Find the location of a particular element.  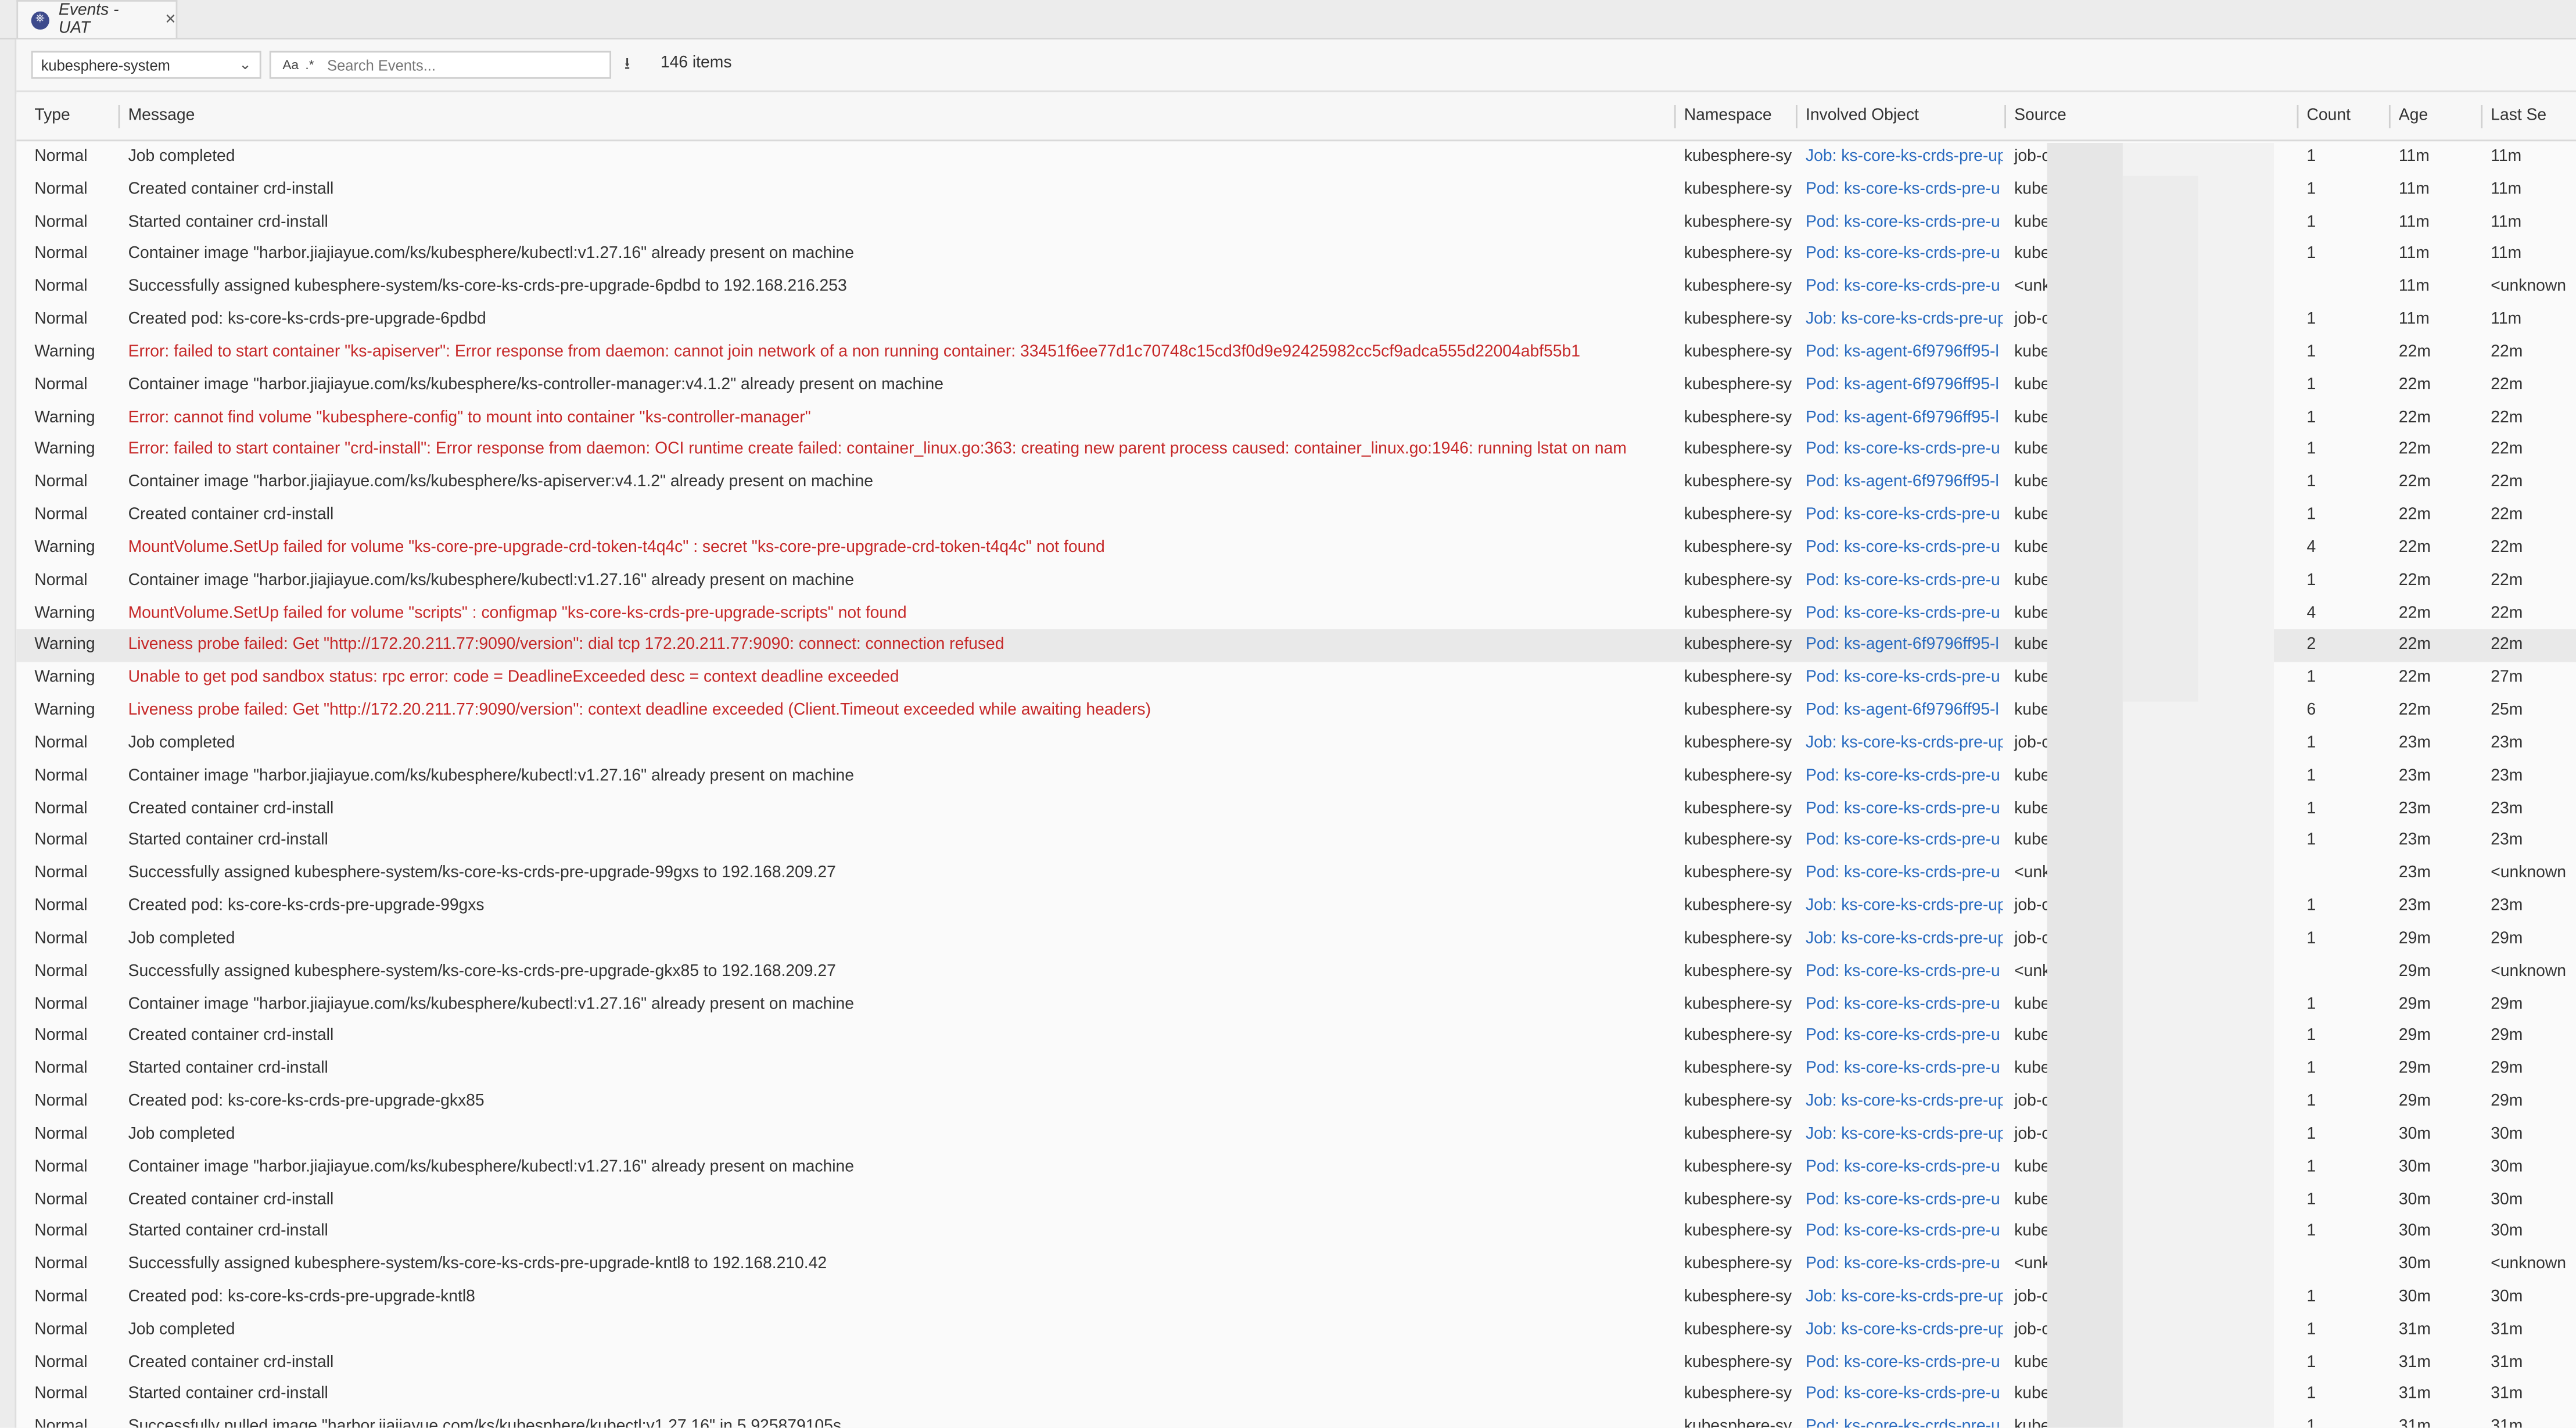

event-count: 4 is located at coordinates (2311, 613).